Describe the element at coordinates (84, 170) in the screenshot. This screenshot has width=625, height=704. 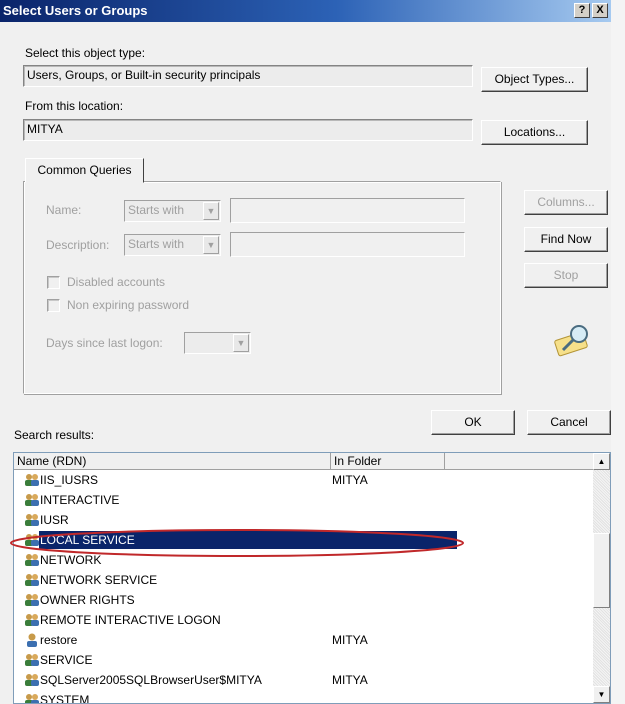
I see `tab-common-queries: Common Queries` at that location.